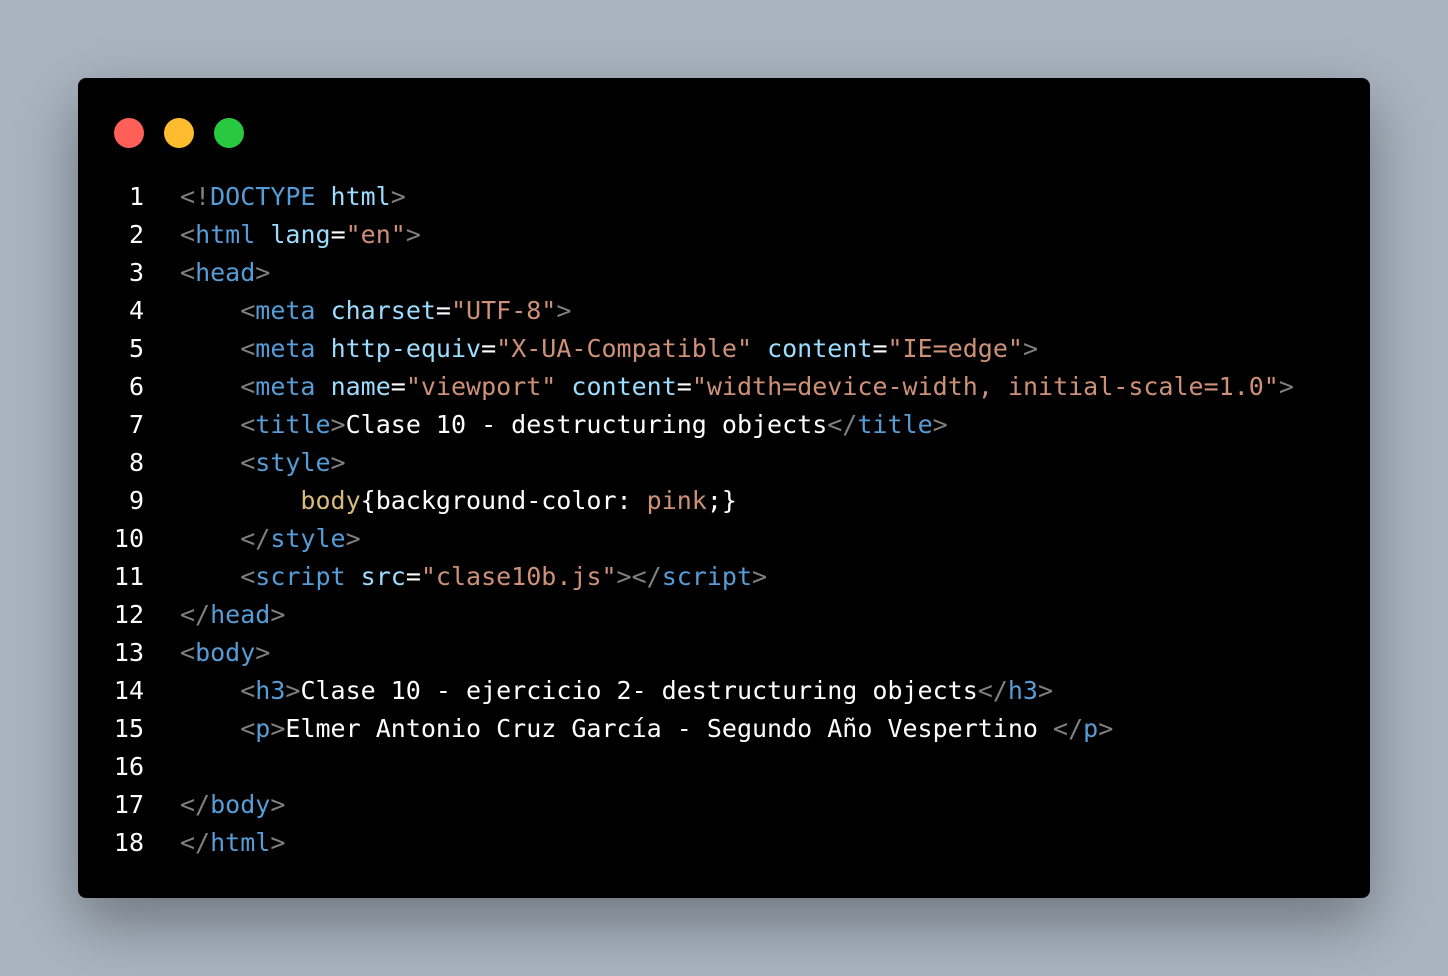  Describe the element at coordinates (639, 576) in the screenshot. I see `code-token: ></` at that location.